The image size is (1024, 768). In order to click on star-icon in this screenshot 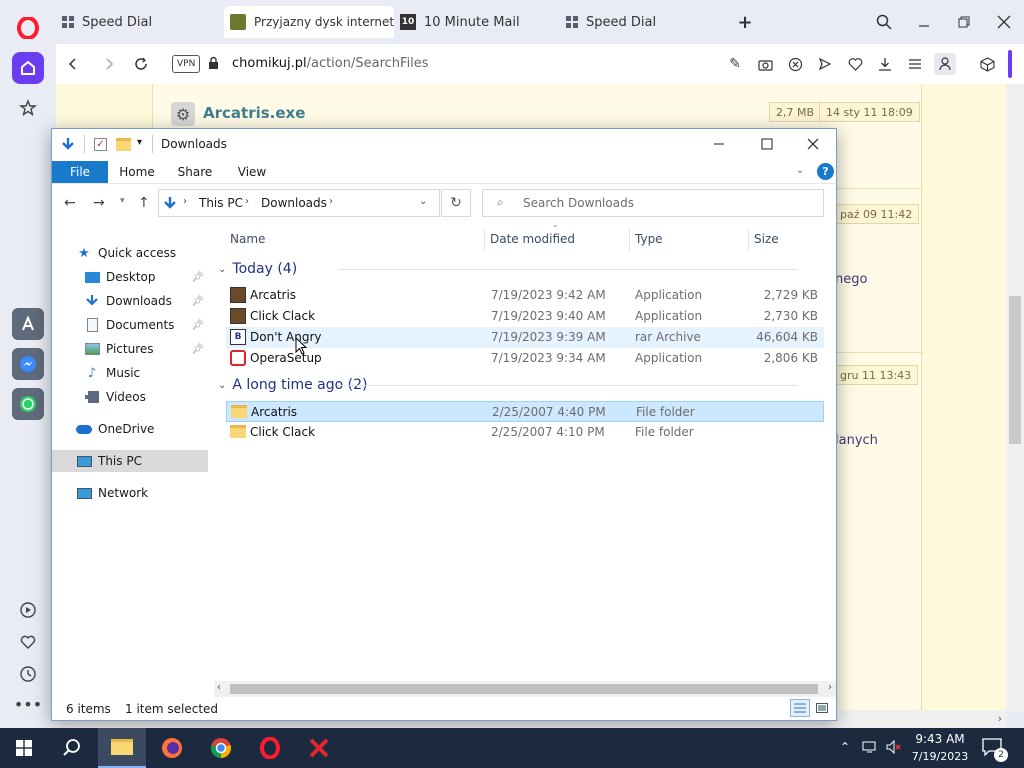, I will do `click(28, 108)`.